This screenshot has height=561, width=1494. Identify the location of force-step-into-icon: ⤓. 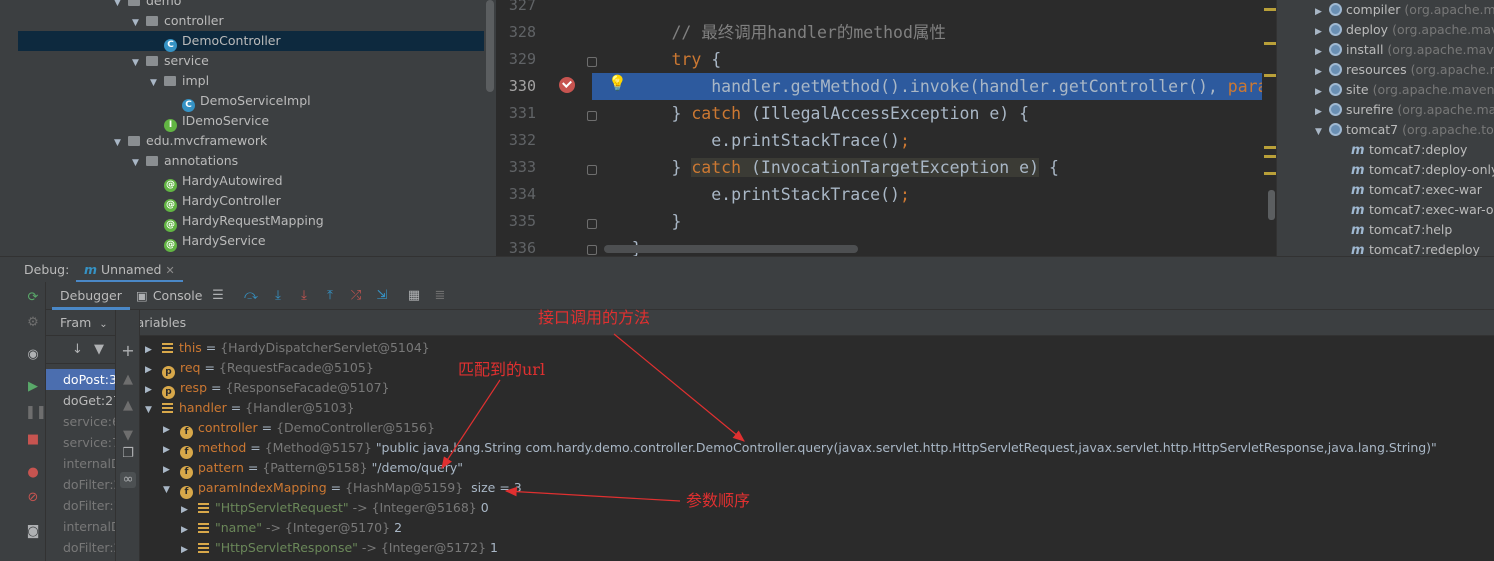
(304, 296).